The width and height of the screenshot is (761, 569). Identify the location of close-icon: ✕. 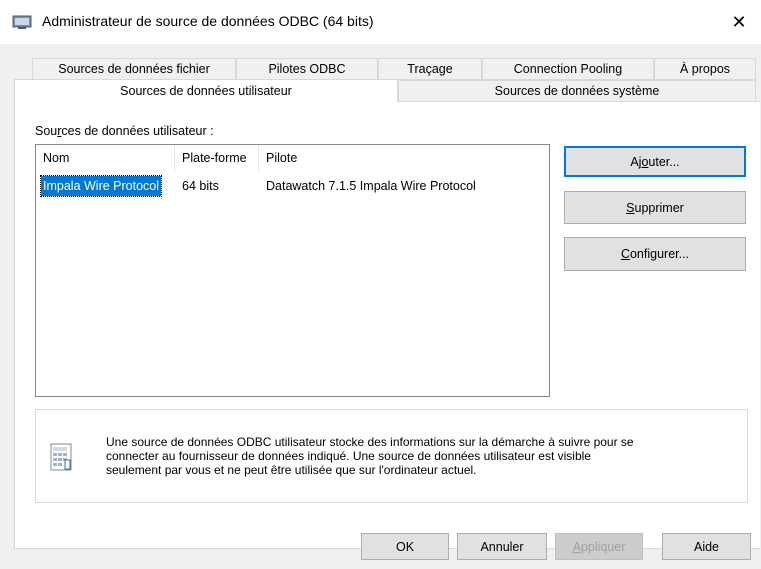
(739, 21).